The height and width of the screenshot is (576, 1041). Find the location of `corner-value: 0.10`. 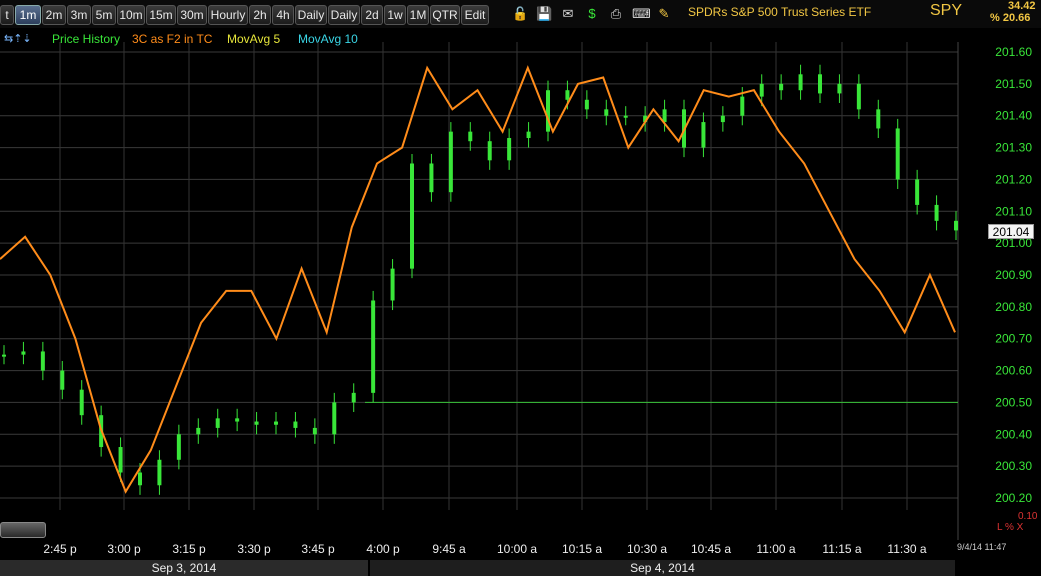

corner-value: 0.10 is located at coordinates (1028, 516).